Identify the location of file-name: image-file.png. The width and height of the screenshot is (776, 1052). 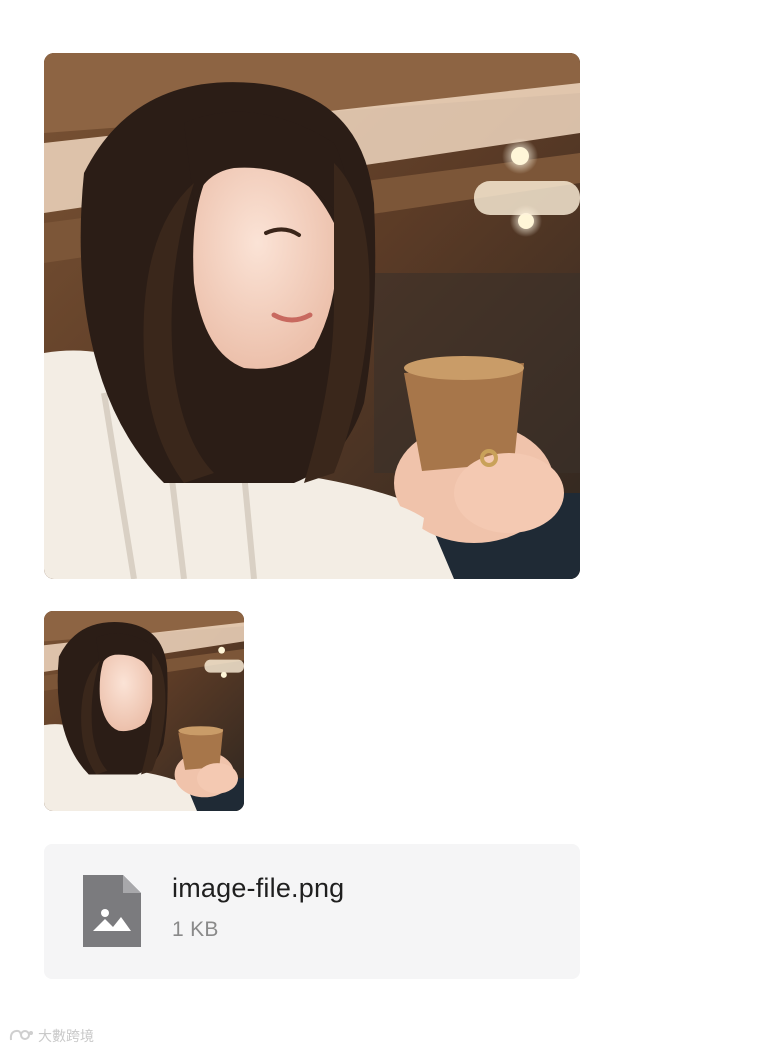
(258, 888).